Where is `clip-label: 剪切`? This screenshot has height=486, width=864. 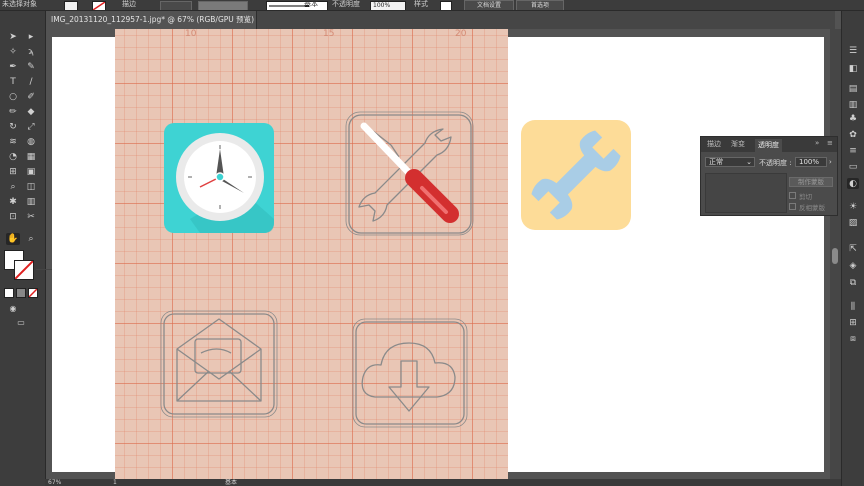 clip-label: 剪切 is located at coordinates (805, 197).